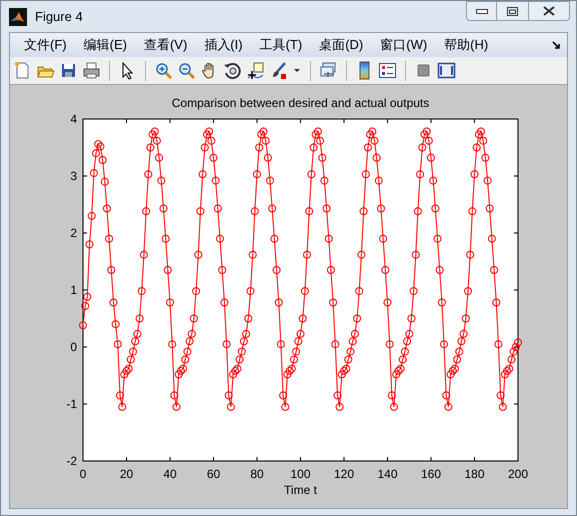 The image size is (577, 516). What do you see at coordinates (59, 17) in the screenshot?
I see `window-title: Figure 4` at bounding box center [59, 17].